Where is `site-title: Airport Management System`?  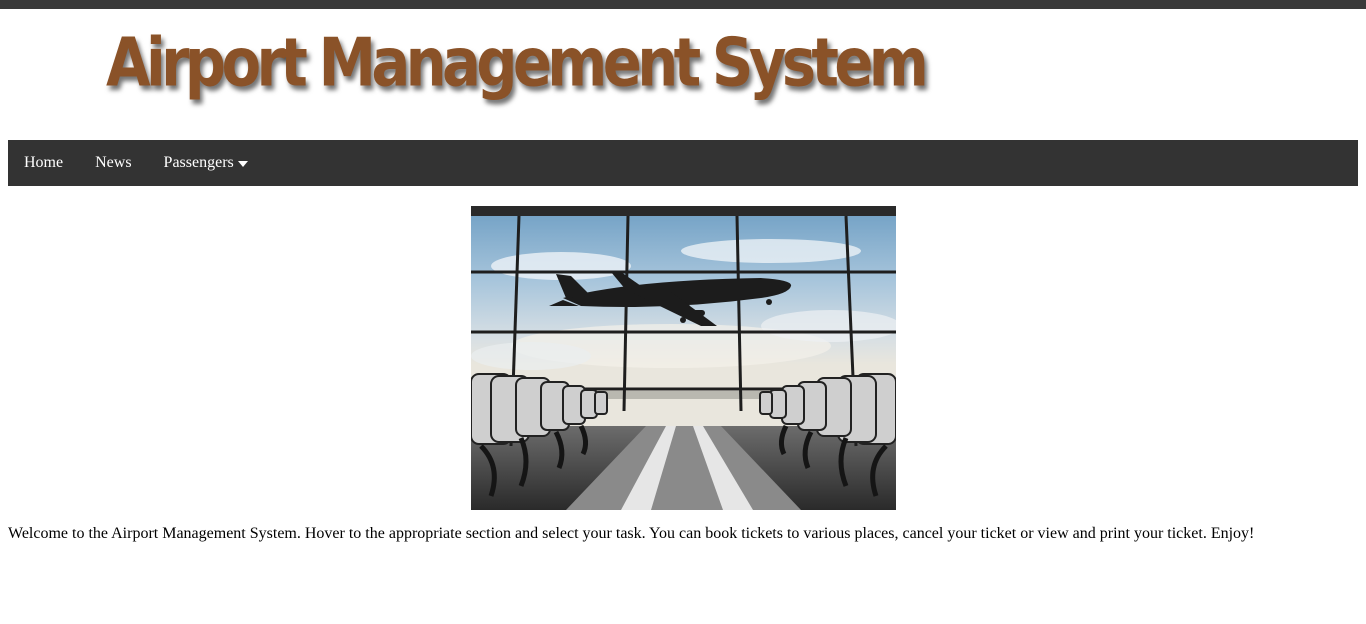
site-title: Airport Management System is located at coordinates (517, 62).